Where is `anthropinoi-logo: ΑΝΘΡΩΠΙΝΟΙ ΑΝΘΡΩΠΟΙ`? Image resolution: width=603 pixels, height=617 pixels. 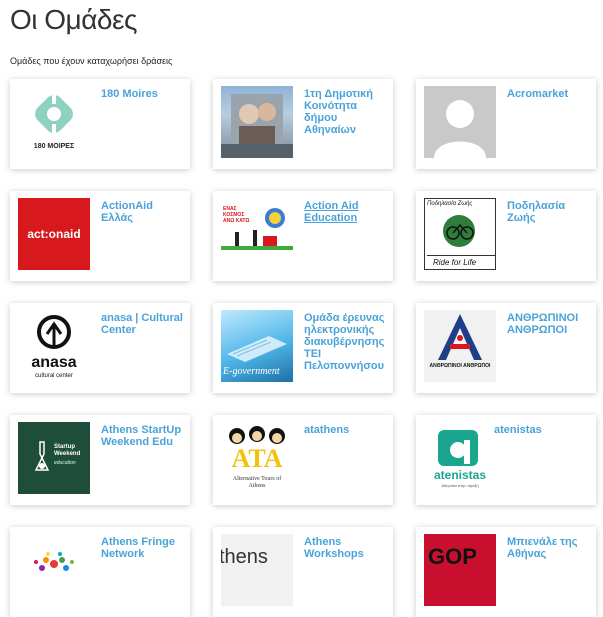
anthropinoi-logo: ΑΝΘΡΩΠΙΝΟΙ ΑΝΘΡΩΠΟΙ is located at coordinates (460, 346).